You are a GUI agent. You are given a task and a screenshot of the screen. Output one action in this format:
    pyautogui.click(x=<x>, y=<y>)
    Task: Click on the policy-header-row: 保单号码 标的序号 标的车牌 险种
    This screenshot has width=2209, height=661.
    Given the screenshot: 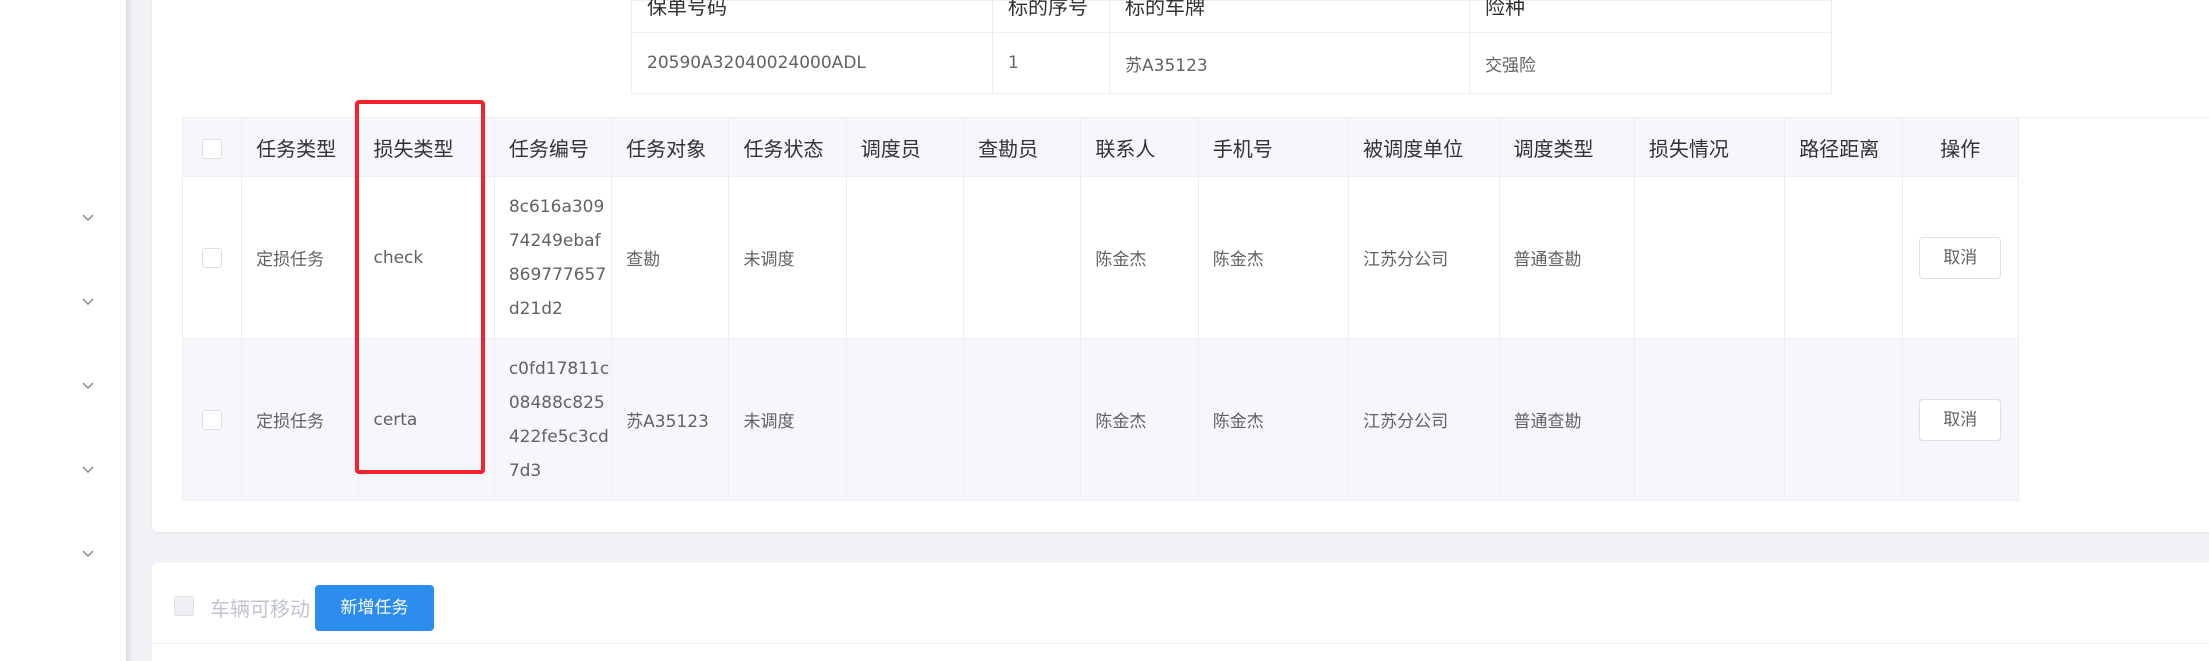 What is the action you would take?
    pyautogui.click(x=1231, y=16)
    